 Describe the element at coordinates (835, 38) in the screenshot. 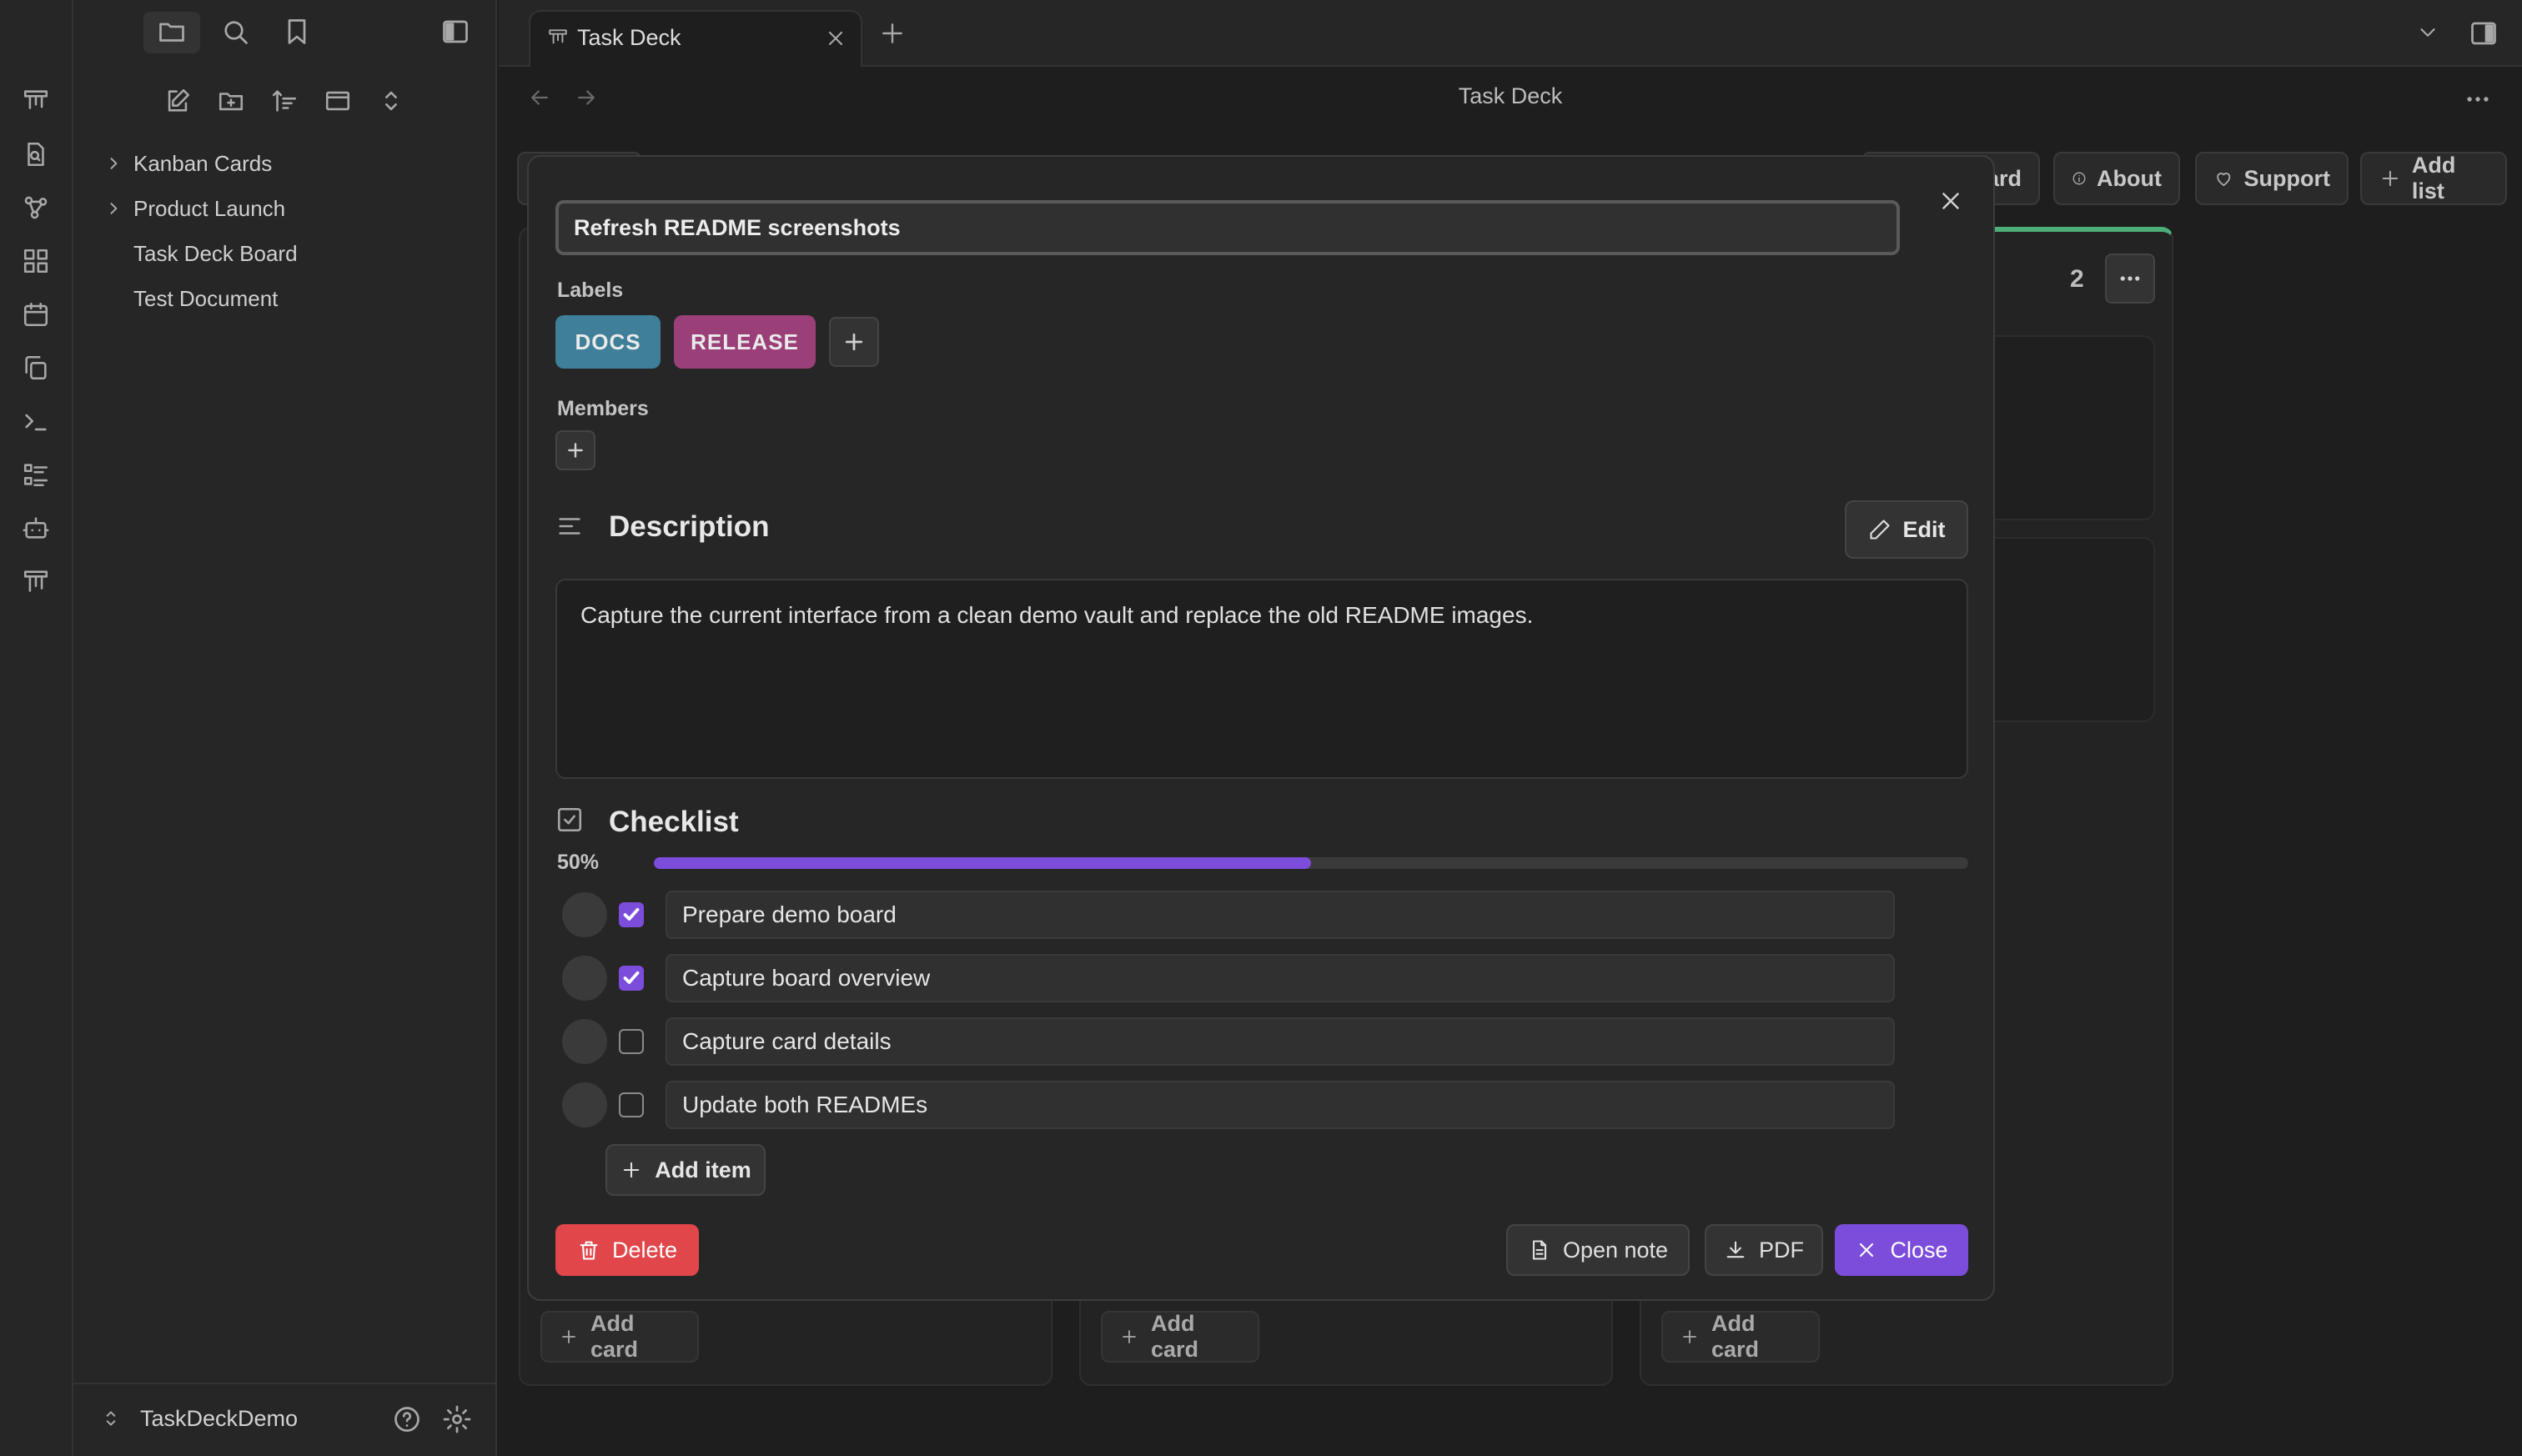

I see `close-tab-icon` at that location.